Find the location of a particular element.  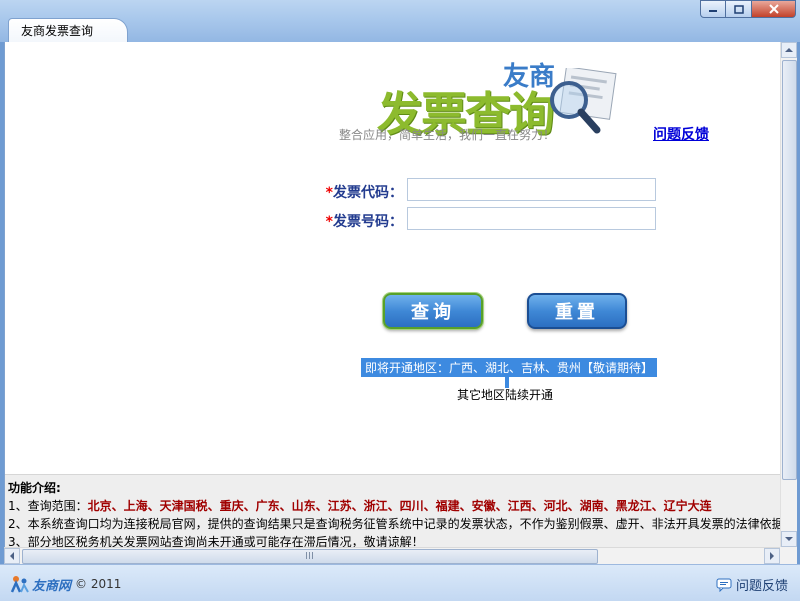

arrow-up-icon is located at coordinates (789, 50).